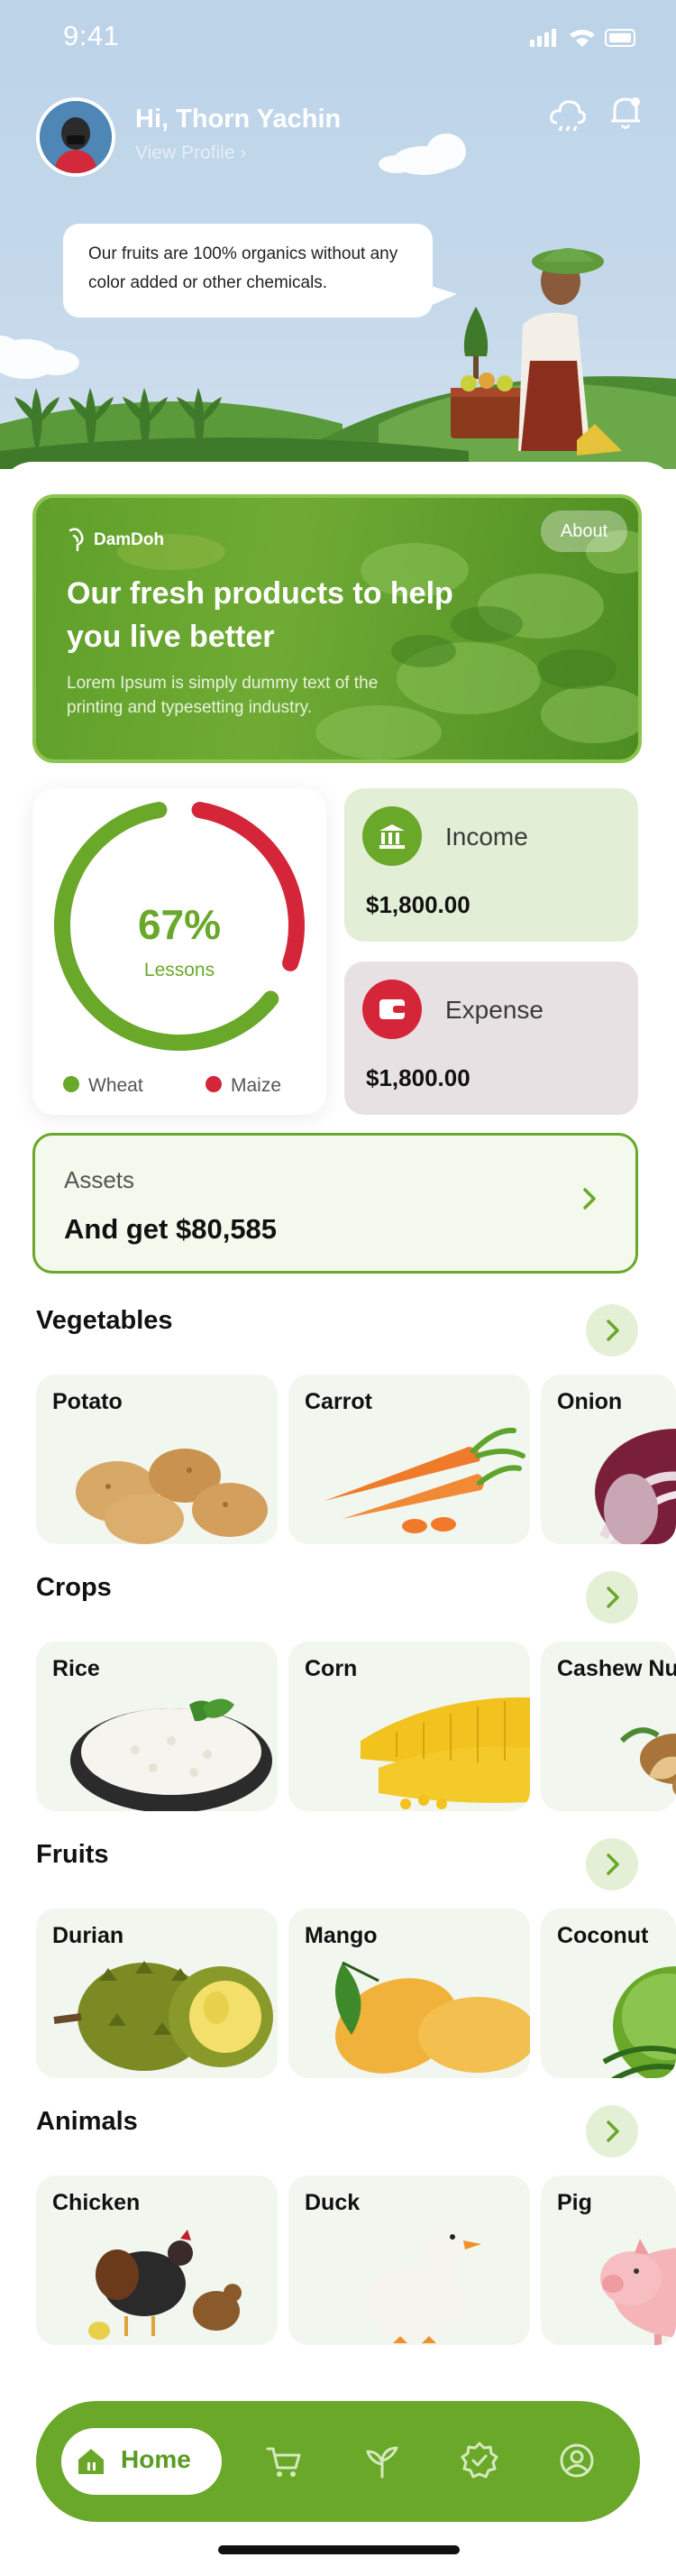 This screenshot has height=2576, width=676. I want to click on product-name: Carrot, so click(339, 1402).